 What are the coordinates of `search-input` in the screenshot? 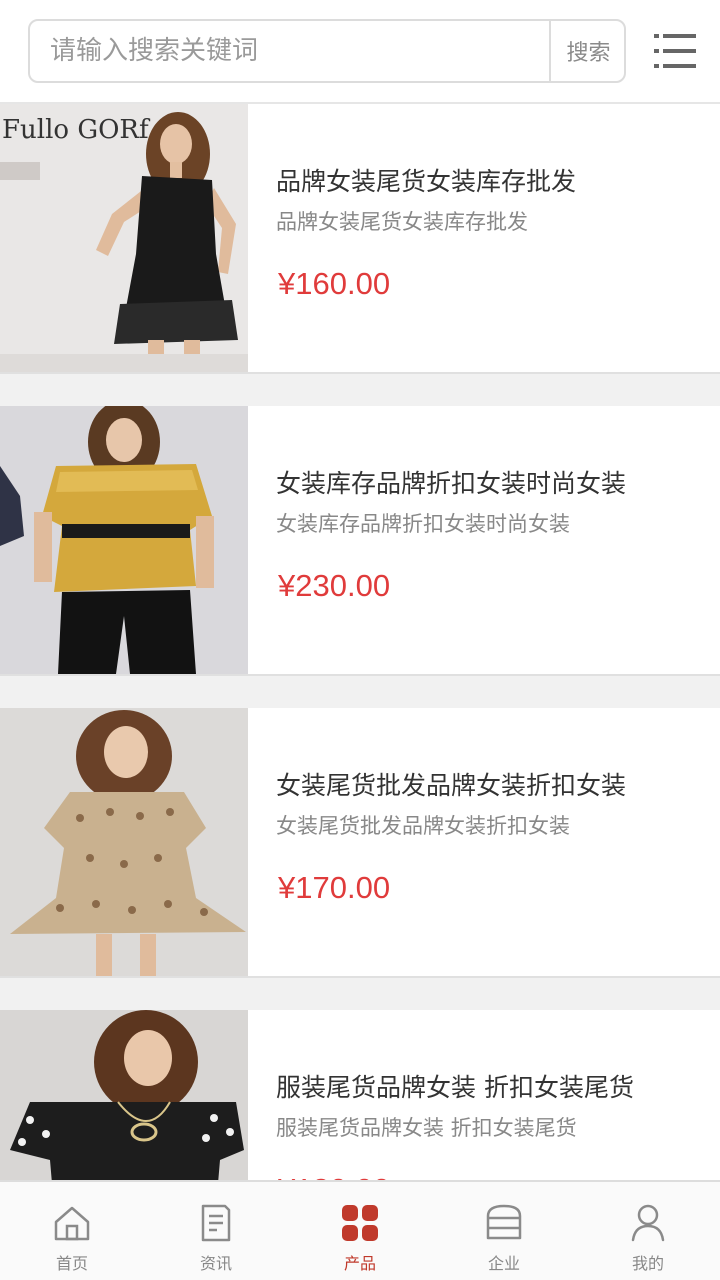 It's located at (289, 51).